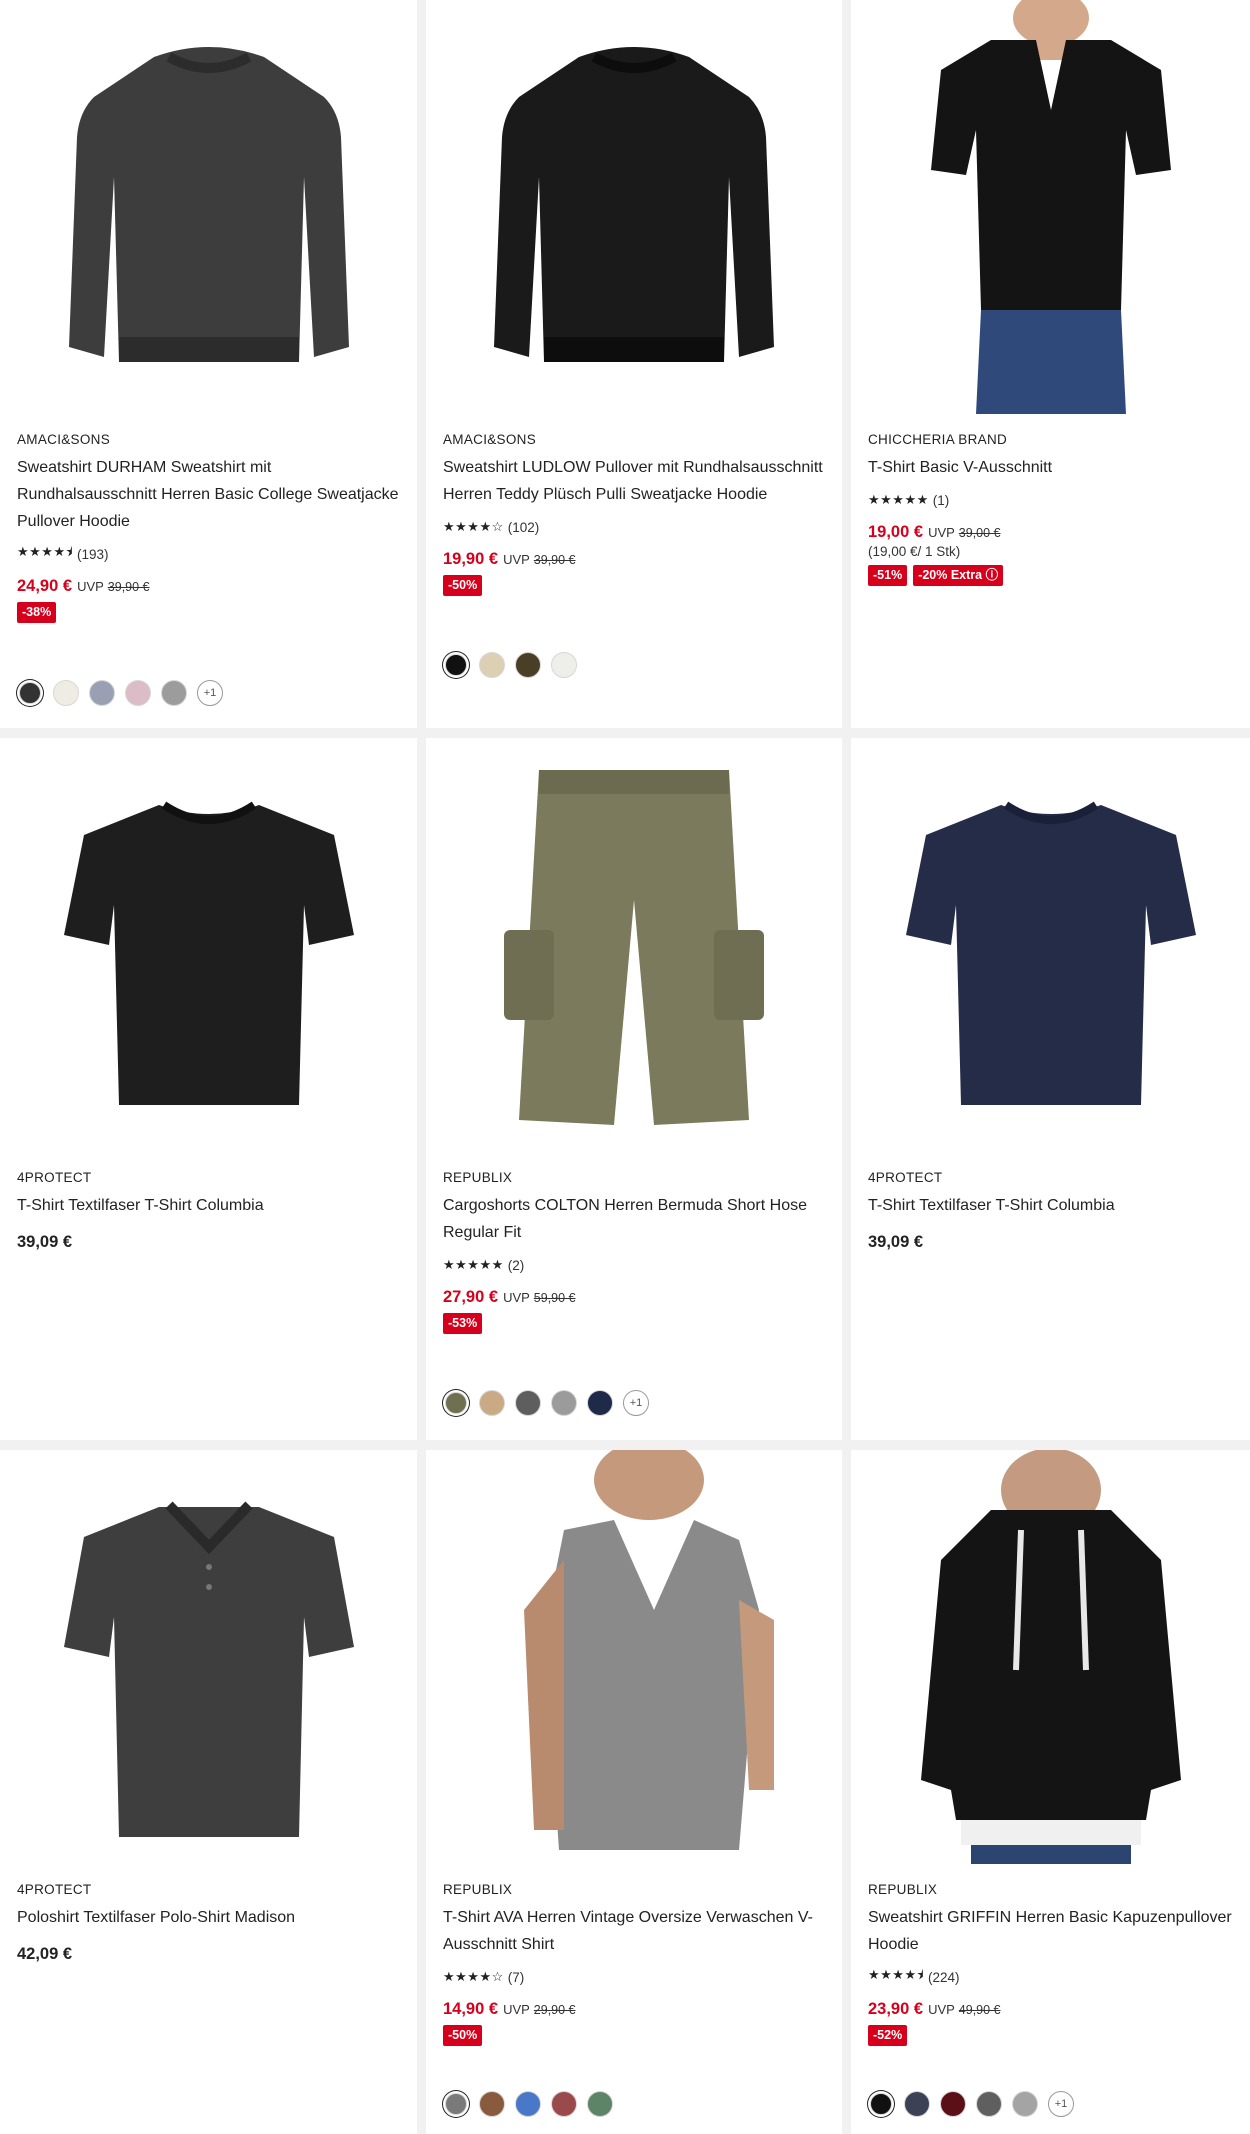  I want to click on discount-badges: -51% -20% Extra ⓘ, so click(1052, 575).